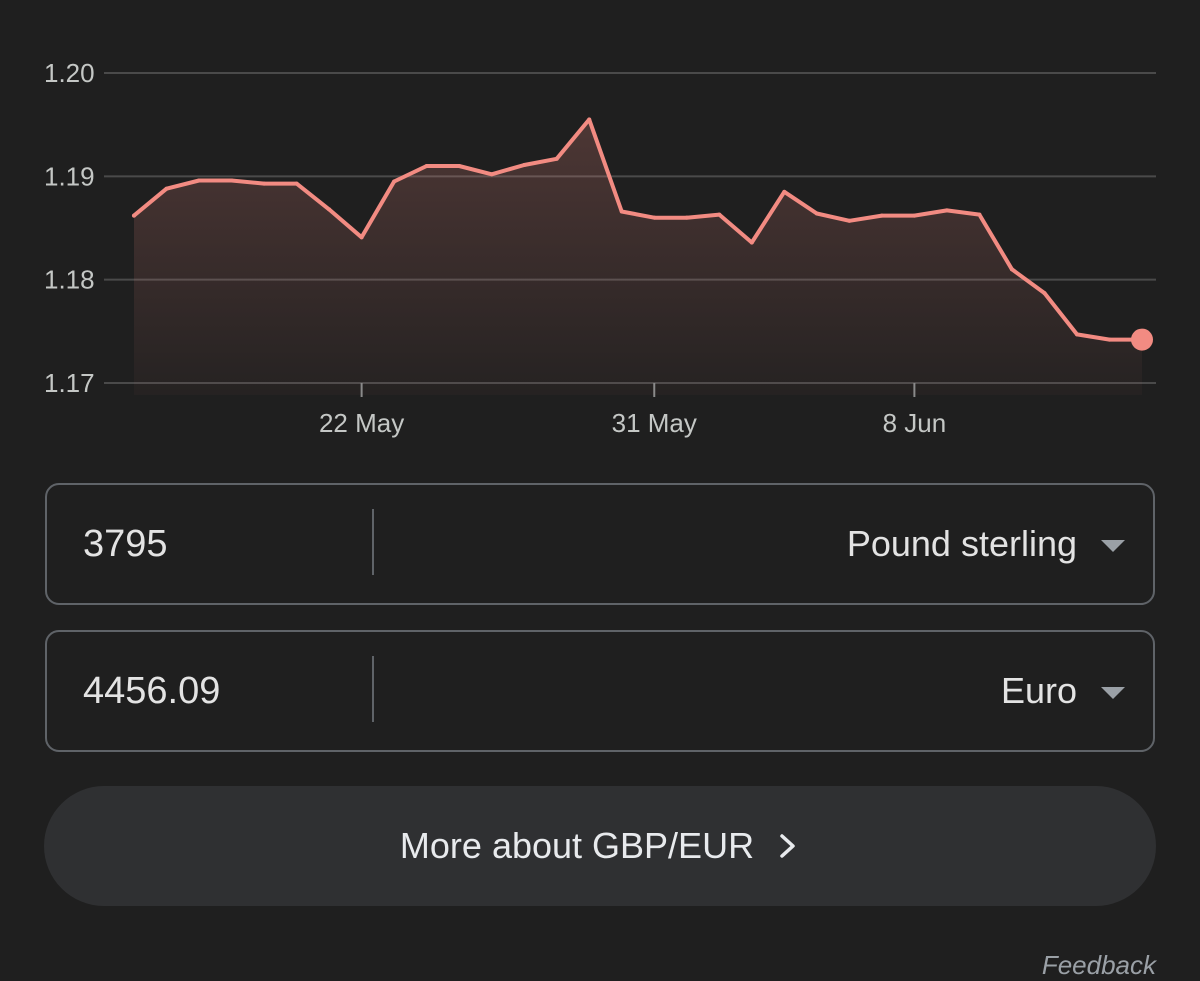  Describe the element at coordinates (361, 423) in the screenshot. I see `x-tick-label: 22 May` at that location.